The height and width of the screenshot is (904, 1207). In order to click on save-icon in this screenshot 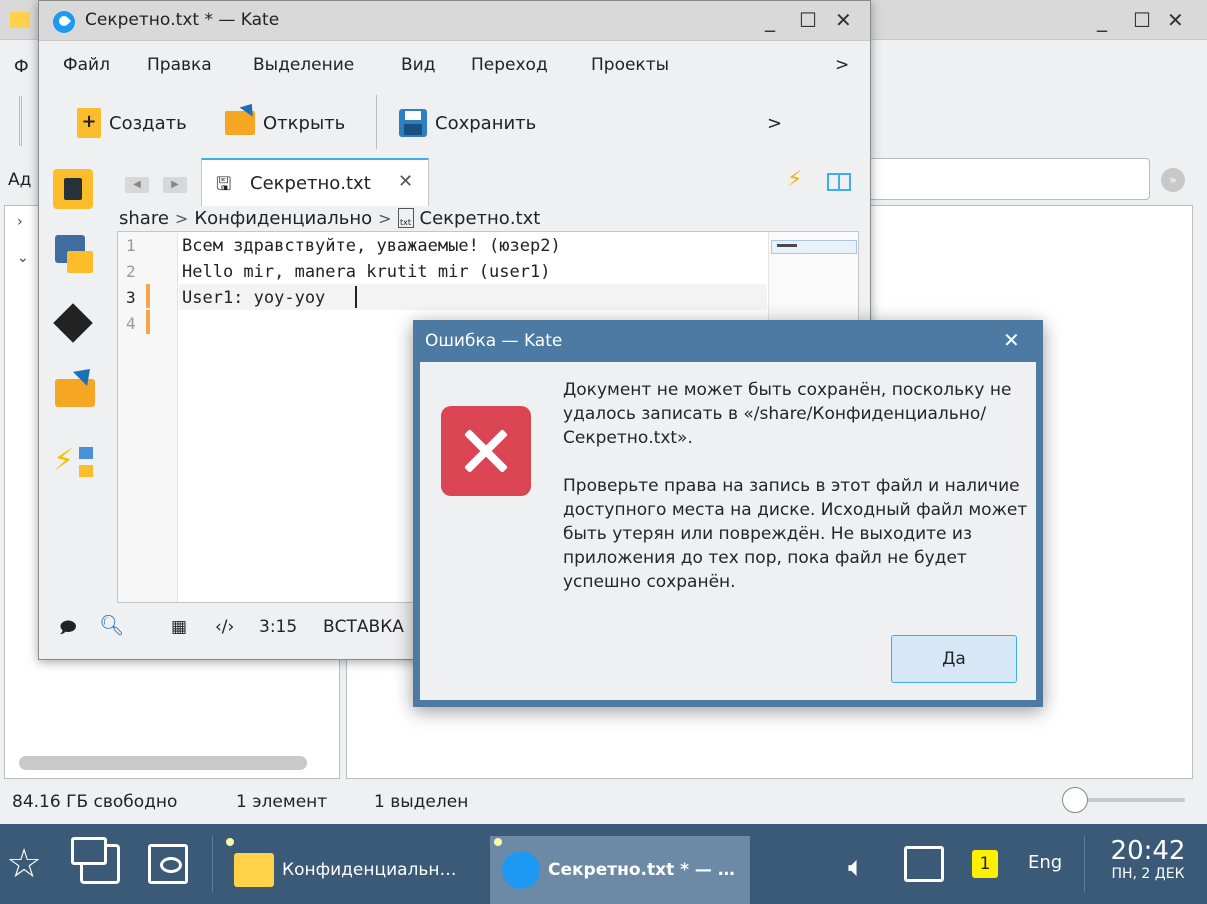, I will do `click(413, 123)`.